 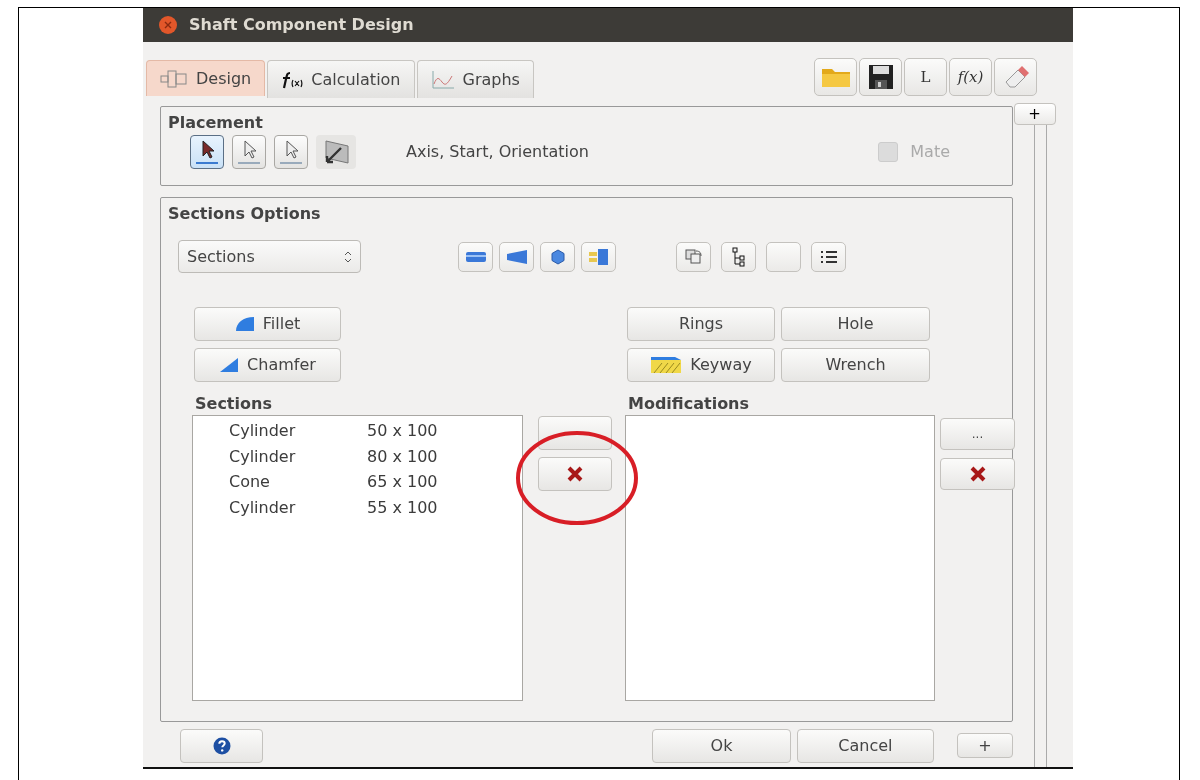 What do you see at coordinates (865, 745) in the screenshot?
I see `footer-button: Cancel` at bounding box center [865, 745].